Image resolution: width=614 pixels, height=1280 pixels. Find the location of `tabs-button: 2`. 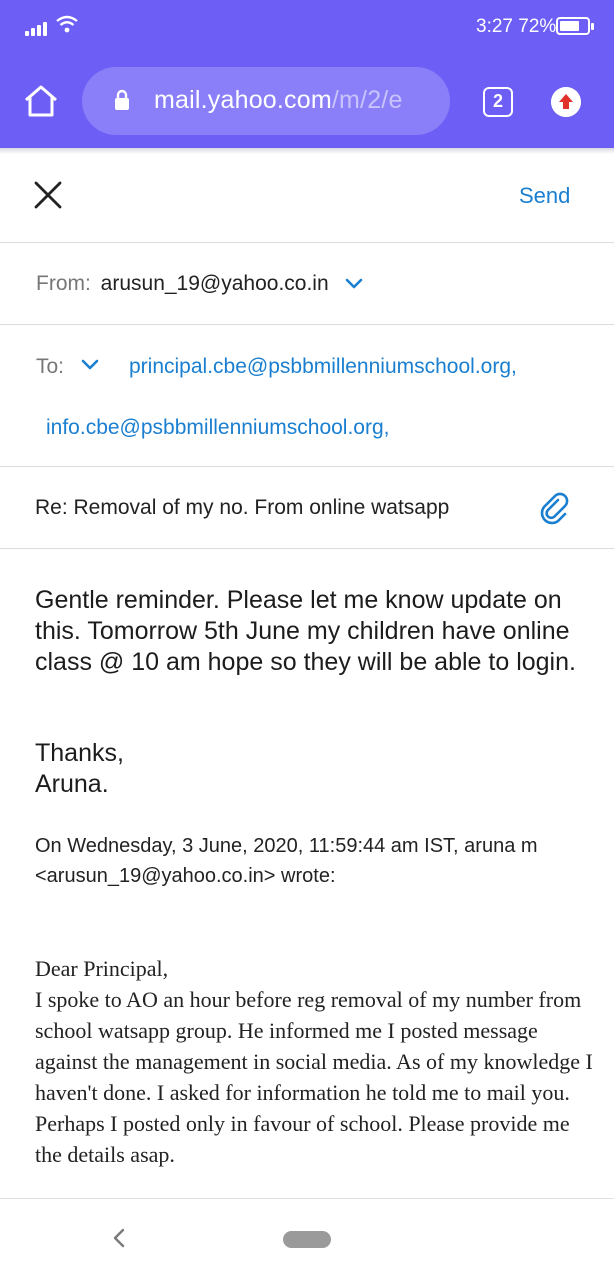

tabs-button: 2 is located at coordinates (498, 102).